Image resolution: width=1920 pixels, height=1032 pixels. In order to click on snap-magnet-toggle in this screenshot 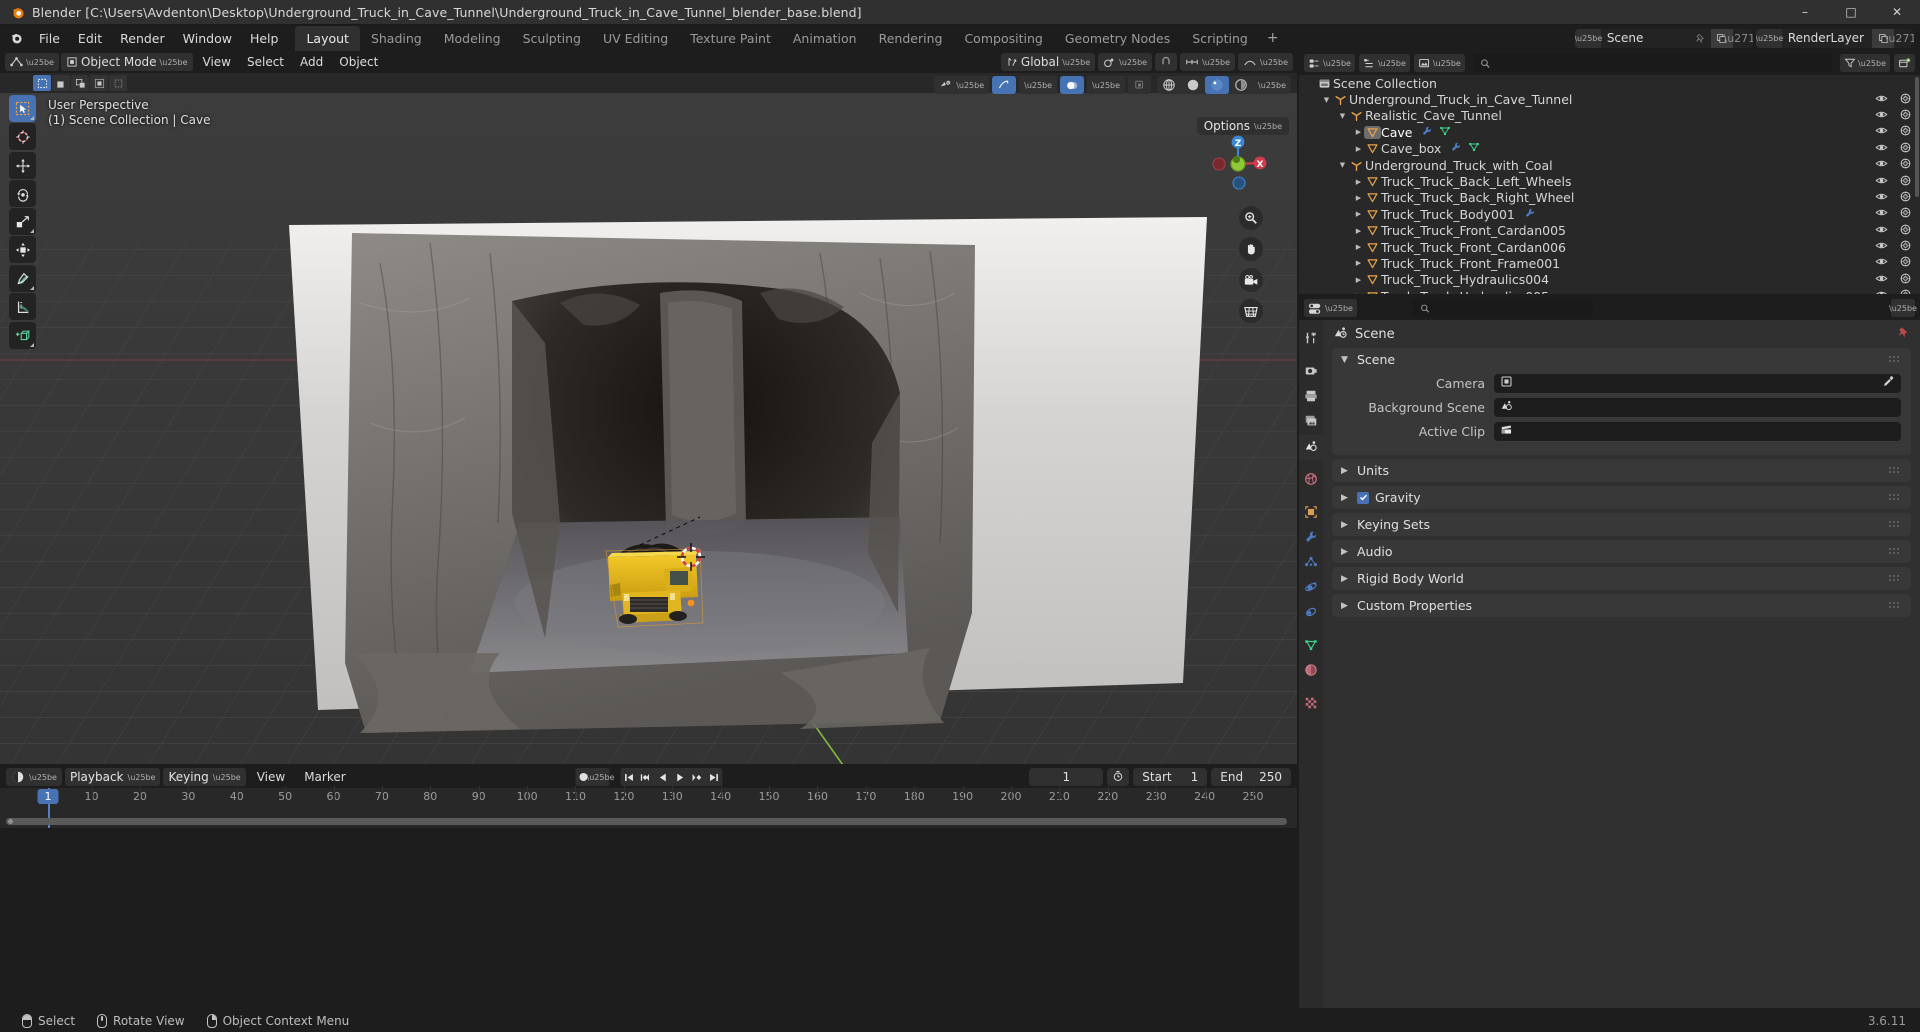, I will do `click(1166, 62)`.